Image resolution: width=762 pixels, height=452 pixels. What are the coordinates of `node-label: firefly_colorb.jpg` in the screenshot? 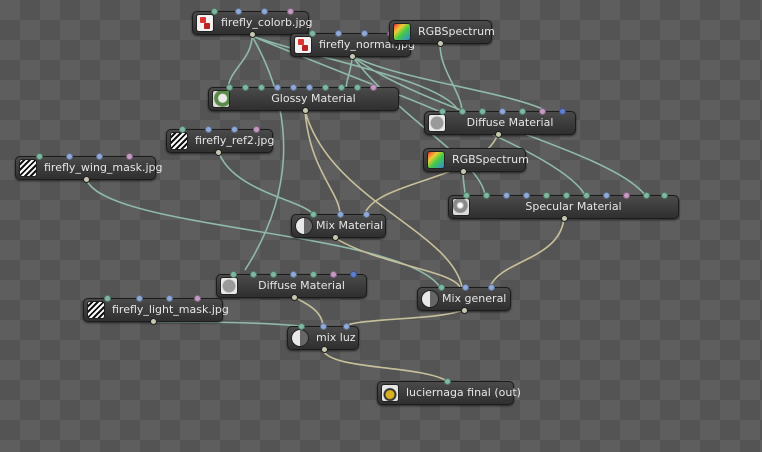 It's located at (267, 22).